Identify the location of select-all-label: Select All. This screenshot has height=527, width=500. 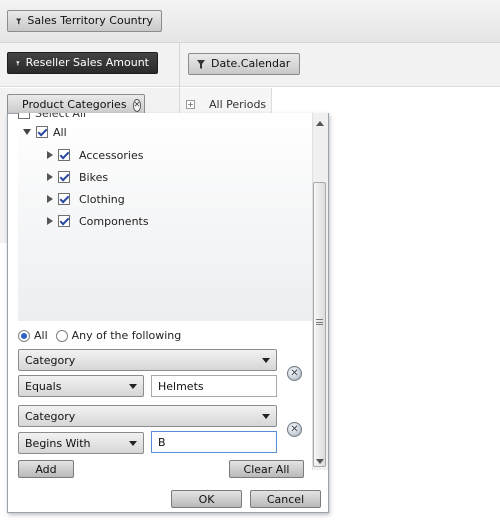
(61, 116).